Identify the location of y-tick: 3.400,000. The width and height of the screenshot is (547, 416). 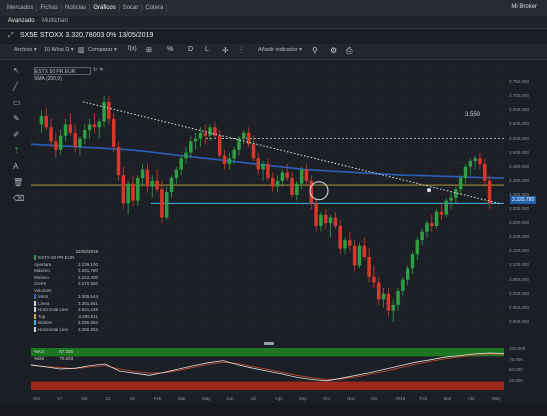
(519, 180).